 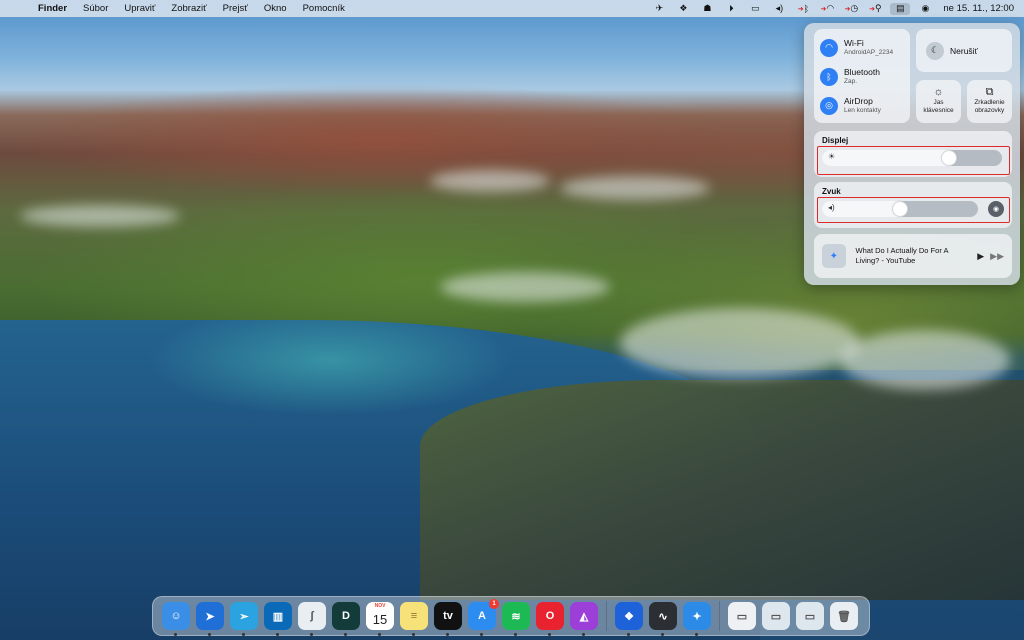 I want to click on activity-monitor-icon: ∿, so click(x=663, y=616).